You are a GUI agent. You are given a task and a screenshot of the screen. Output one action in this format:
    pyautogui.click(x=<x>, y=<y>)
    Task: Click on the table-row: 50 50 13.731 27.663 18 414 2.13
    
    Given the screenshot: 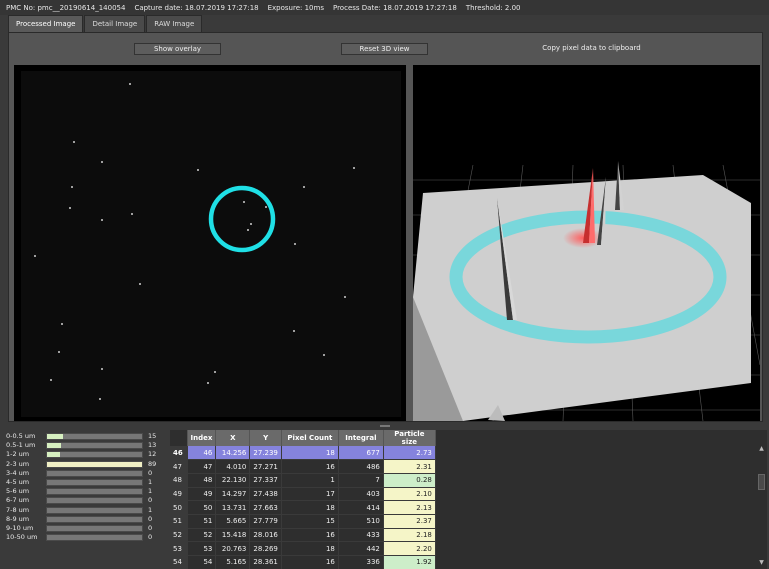 What is the action you would take?
    pyautogui.click(x=303, y=507)
    